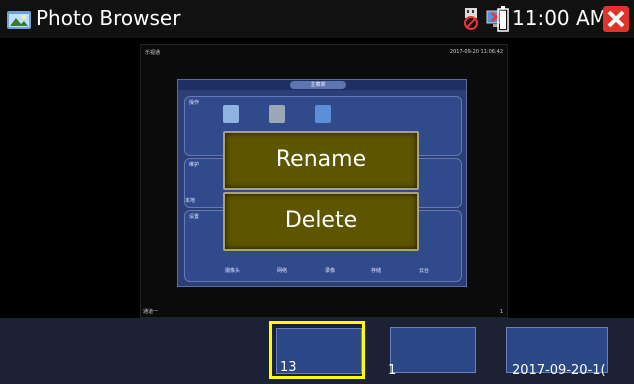  I want to click on close-button, so click(616, 19).